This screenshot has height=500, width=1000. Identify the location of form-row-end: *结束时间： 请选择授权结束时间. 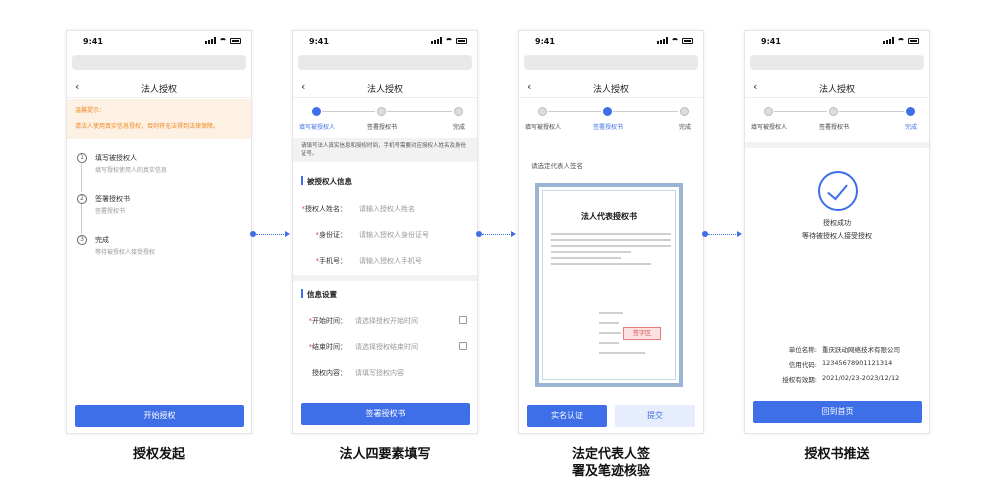
(385, 347).